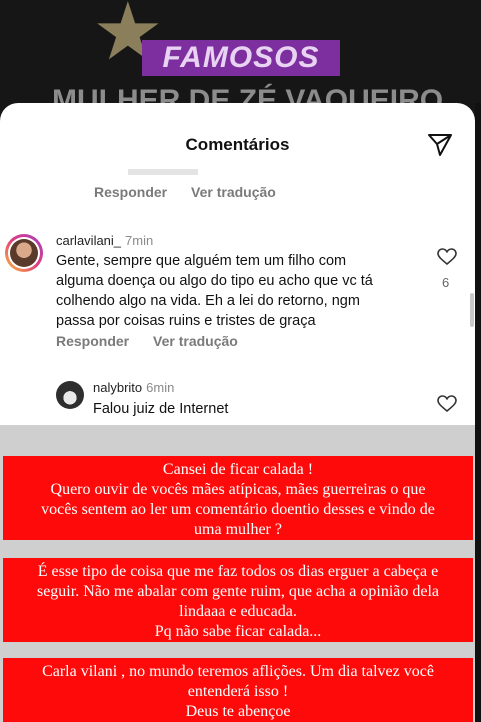 The height and width of the screenshot is (722, 481). Describe the element at coordinates (478, 412) in the screenshot. I see `screen-edge` at that location.